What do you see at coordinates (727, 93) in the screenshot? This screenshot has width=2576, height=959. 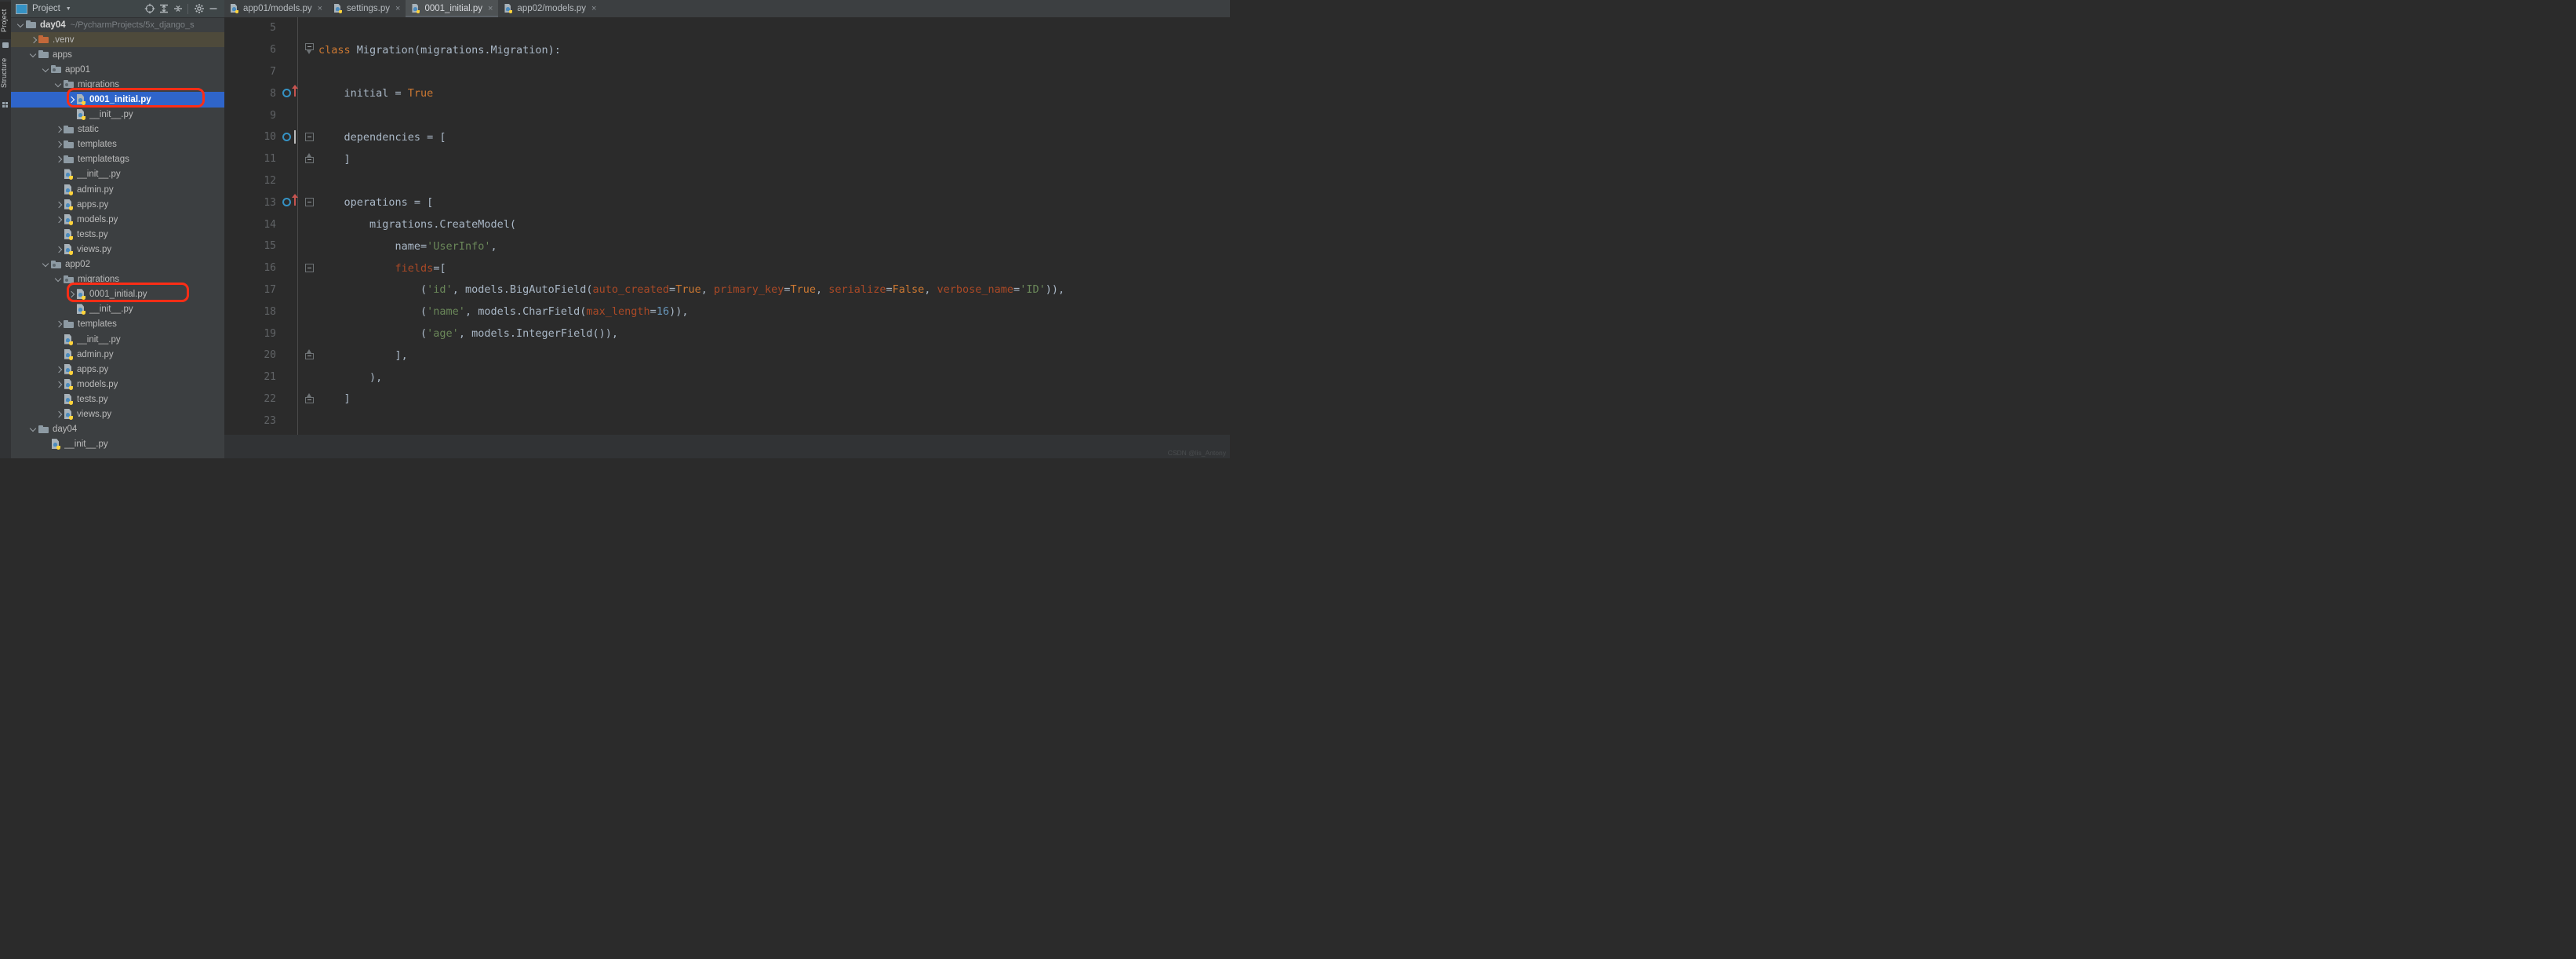 I see `code-line: 8 initial = True` at bounding box center [727, 93].